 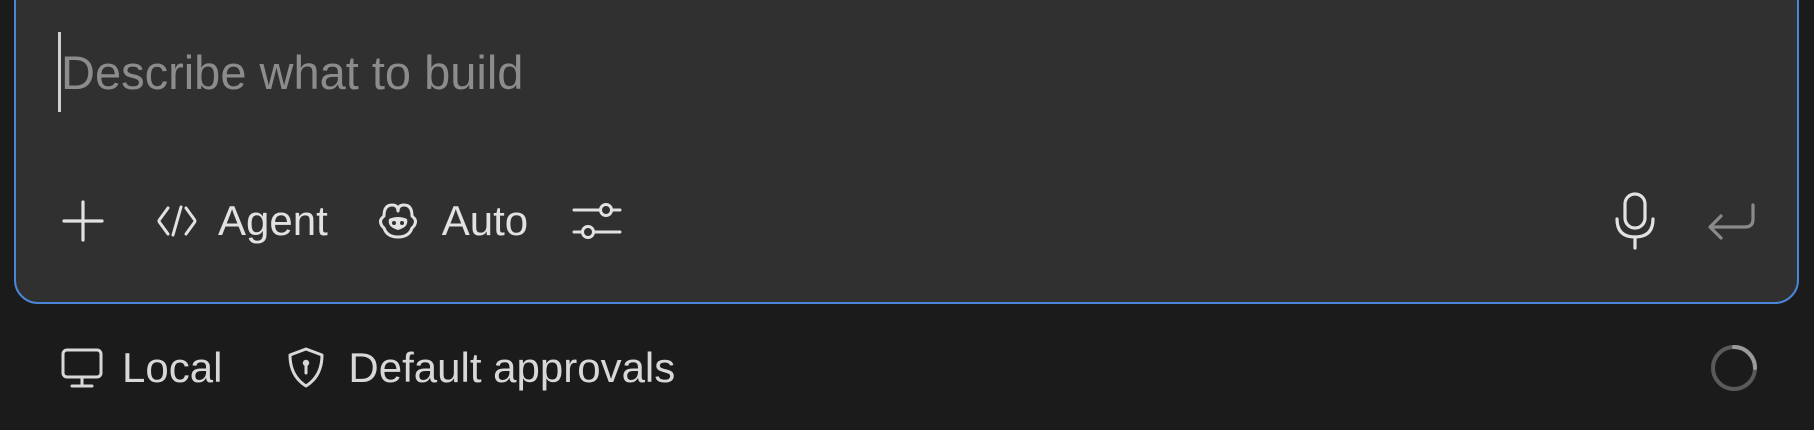 I want to click on microphone-button, so click(x=1635, y=221).